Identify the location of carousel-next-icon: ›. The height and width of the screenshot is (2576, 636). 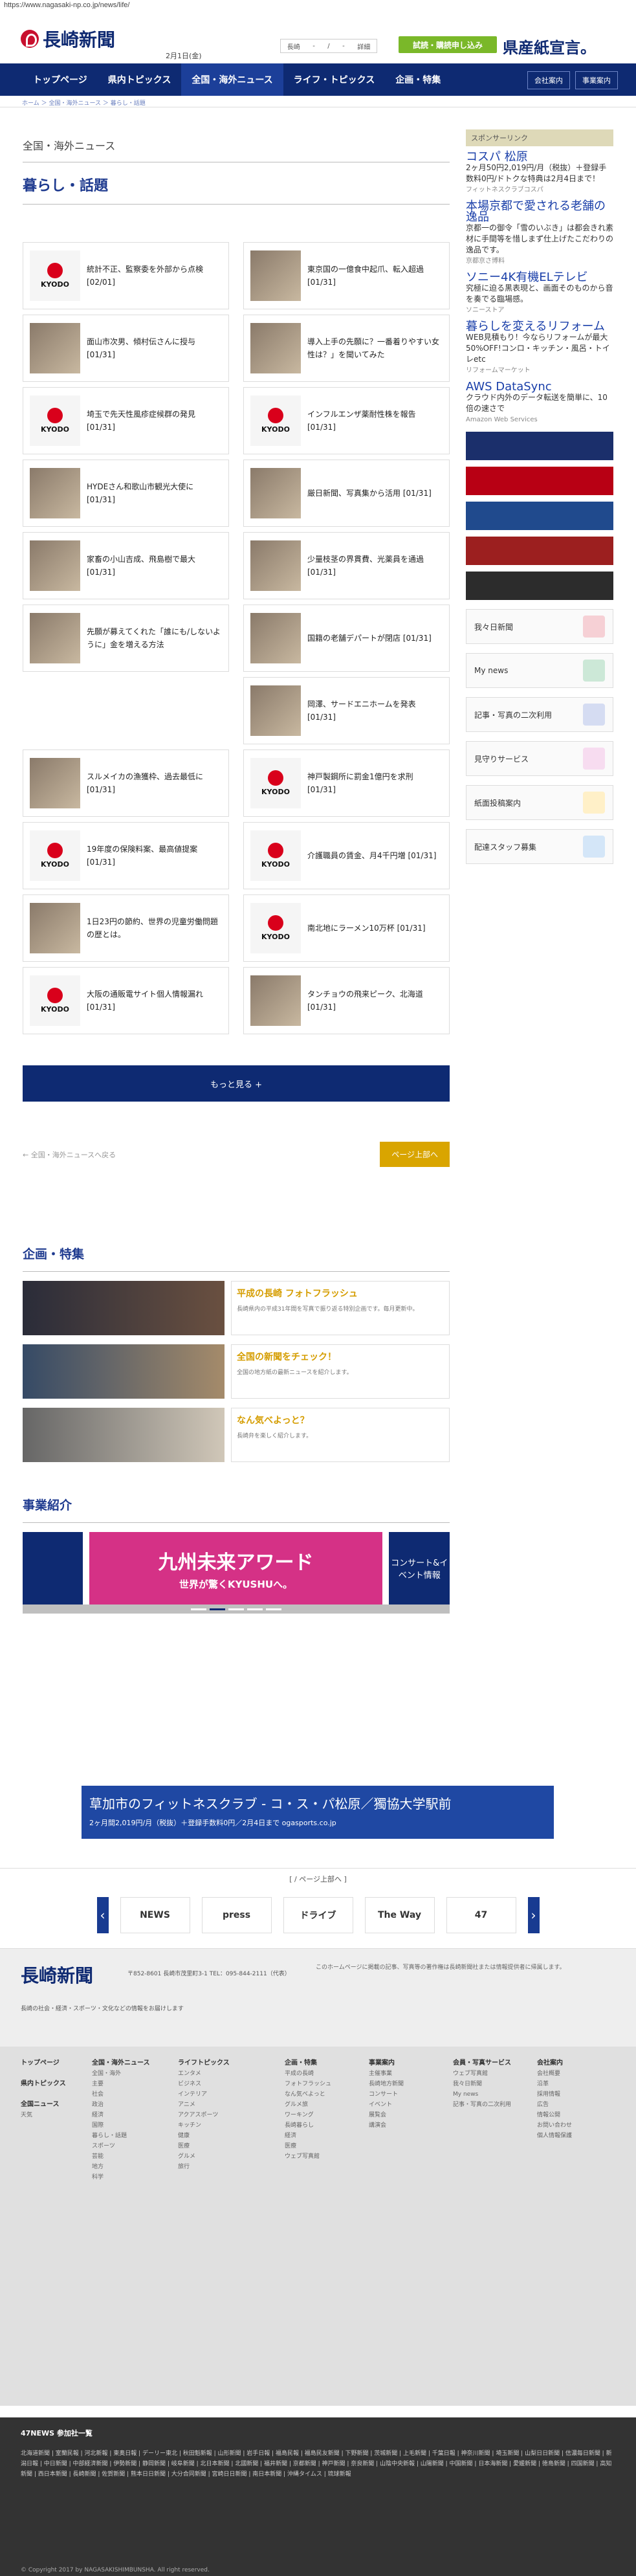
(533, 1915).